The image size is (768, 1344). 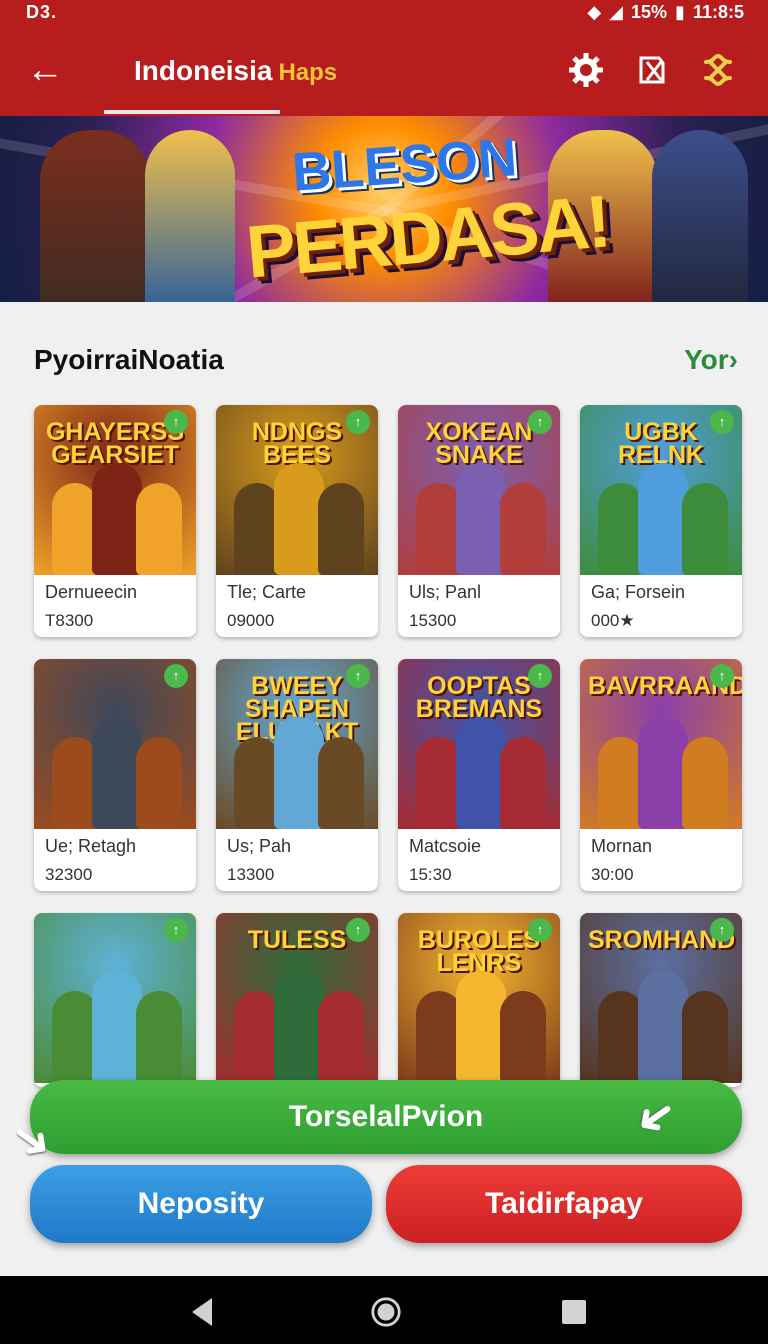 What do you see at coordinates (574, 1312) in the screenshot?
I see `nav-recent-apps-icon` at bounding box center [574, 1312].